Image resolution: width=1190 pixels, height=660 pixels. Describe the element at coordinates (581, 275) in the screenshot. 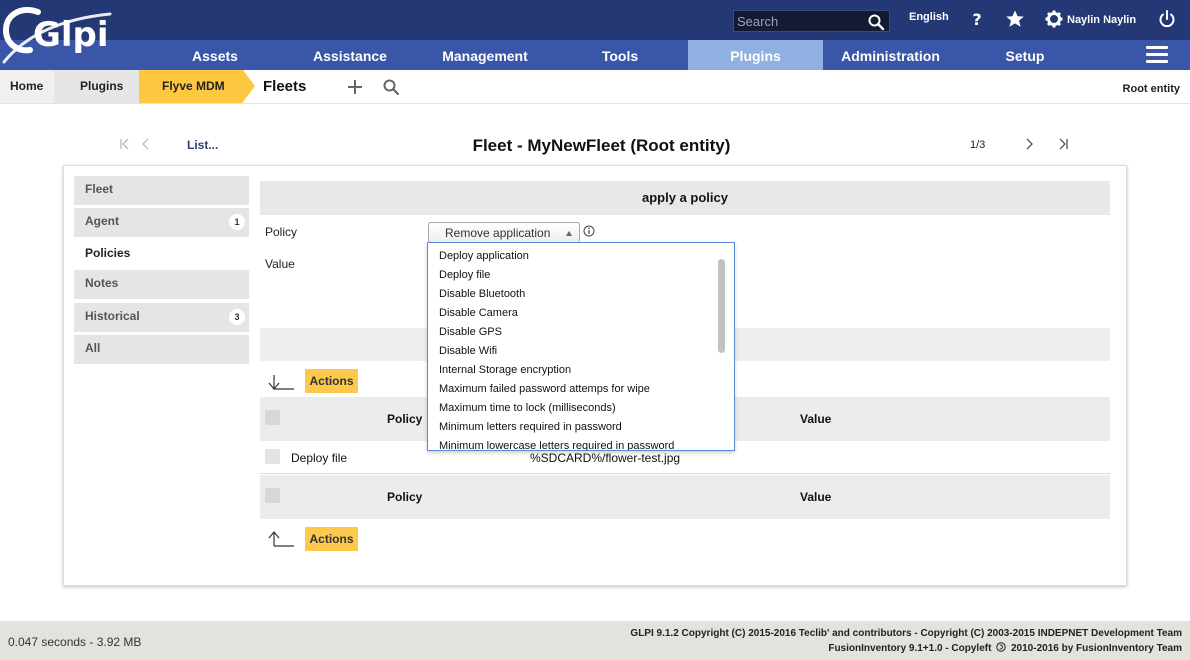

I see `dropdown-option: Deploy file` at that location.